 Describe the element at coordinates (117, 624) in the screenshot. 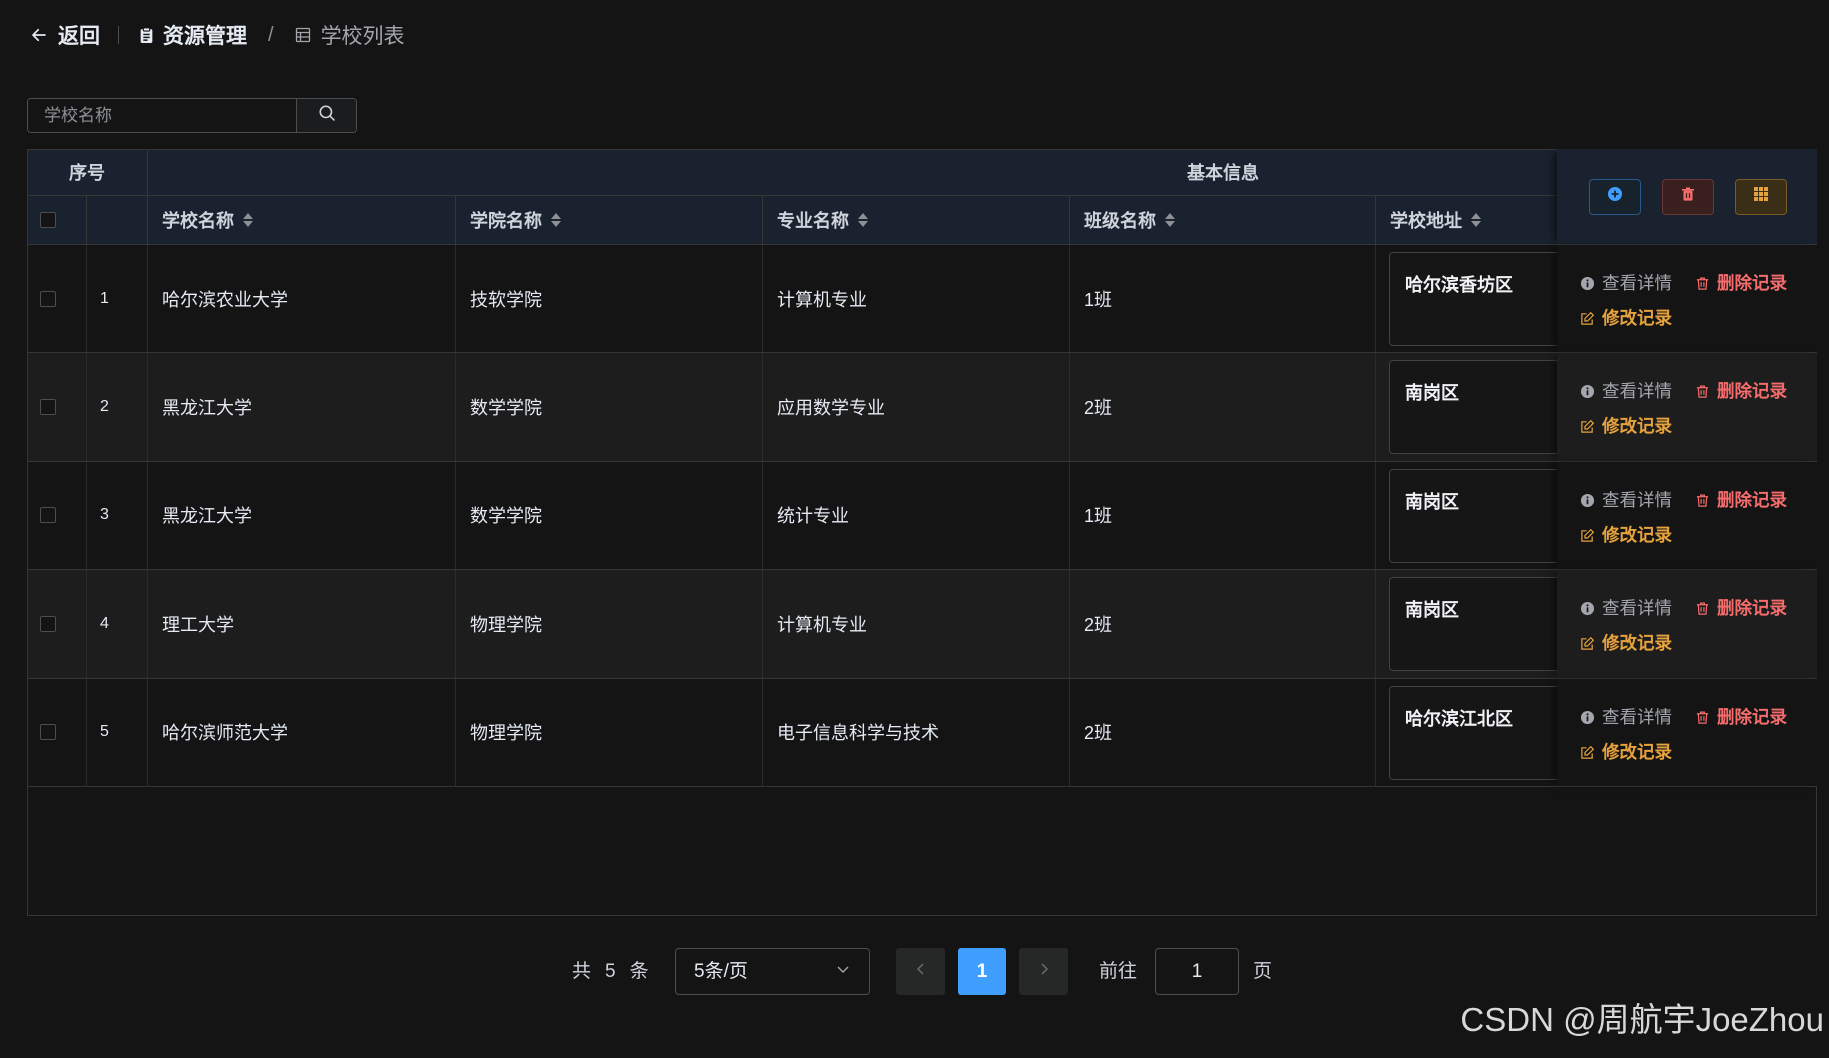

I see `row-index: 4` at that location.